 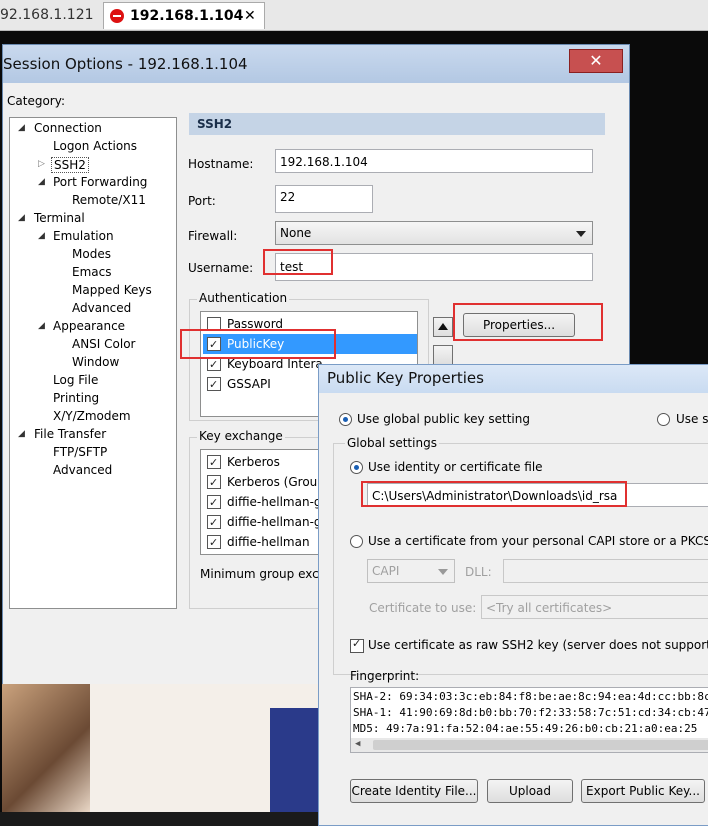 I want to click on authentication-label: Authentication, so click(x=243, y=298).